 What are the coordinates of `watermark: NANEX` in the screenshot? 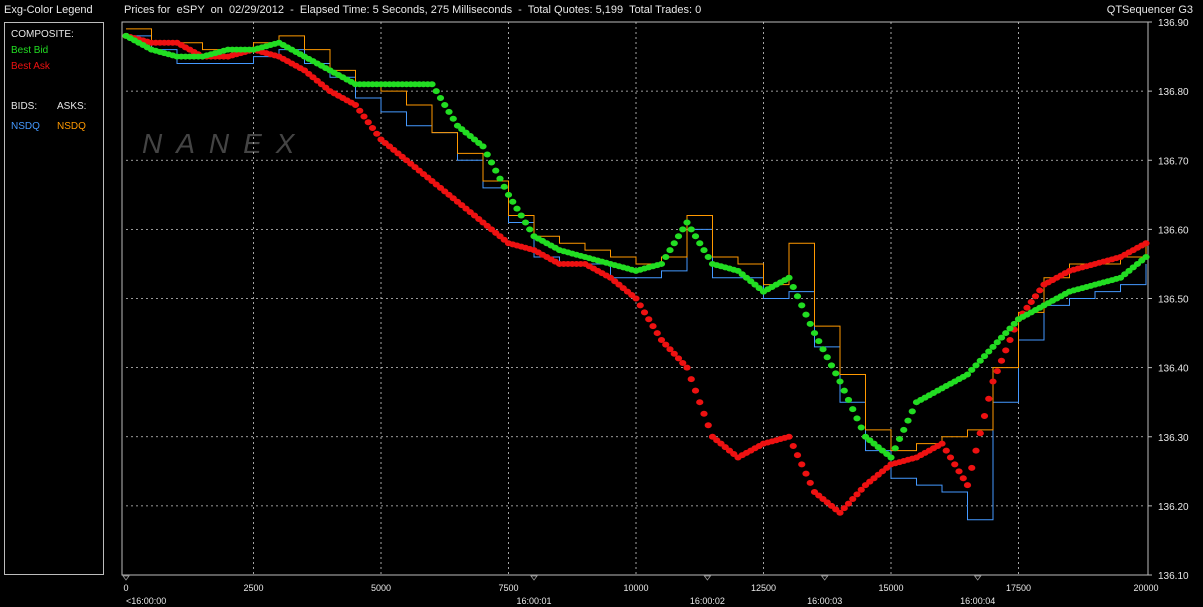 It's located at (225, 143).